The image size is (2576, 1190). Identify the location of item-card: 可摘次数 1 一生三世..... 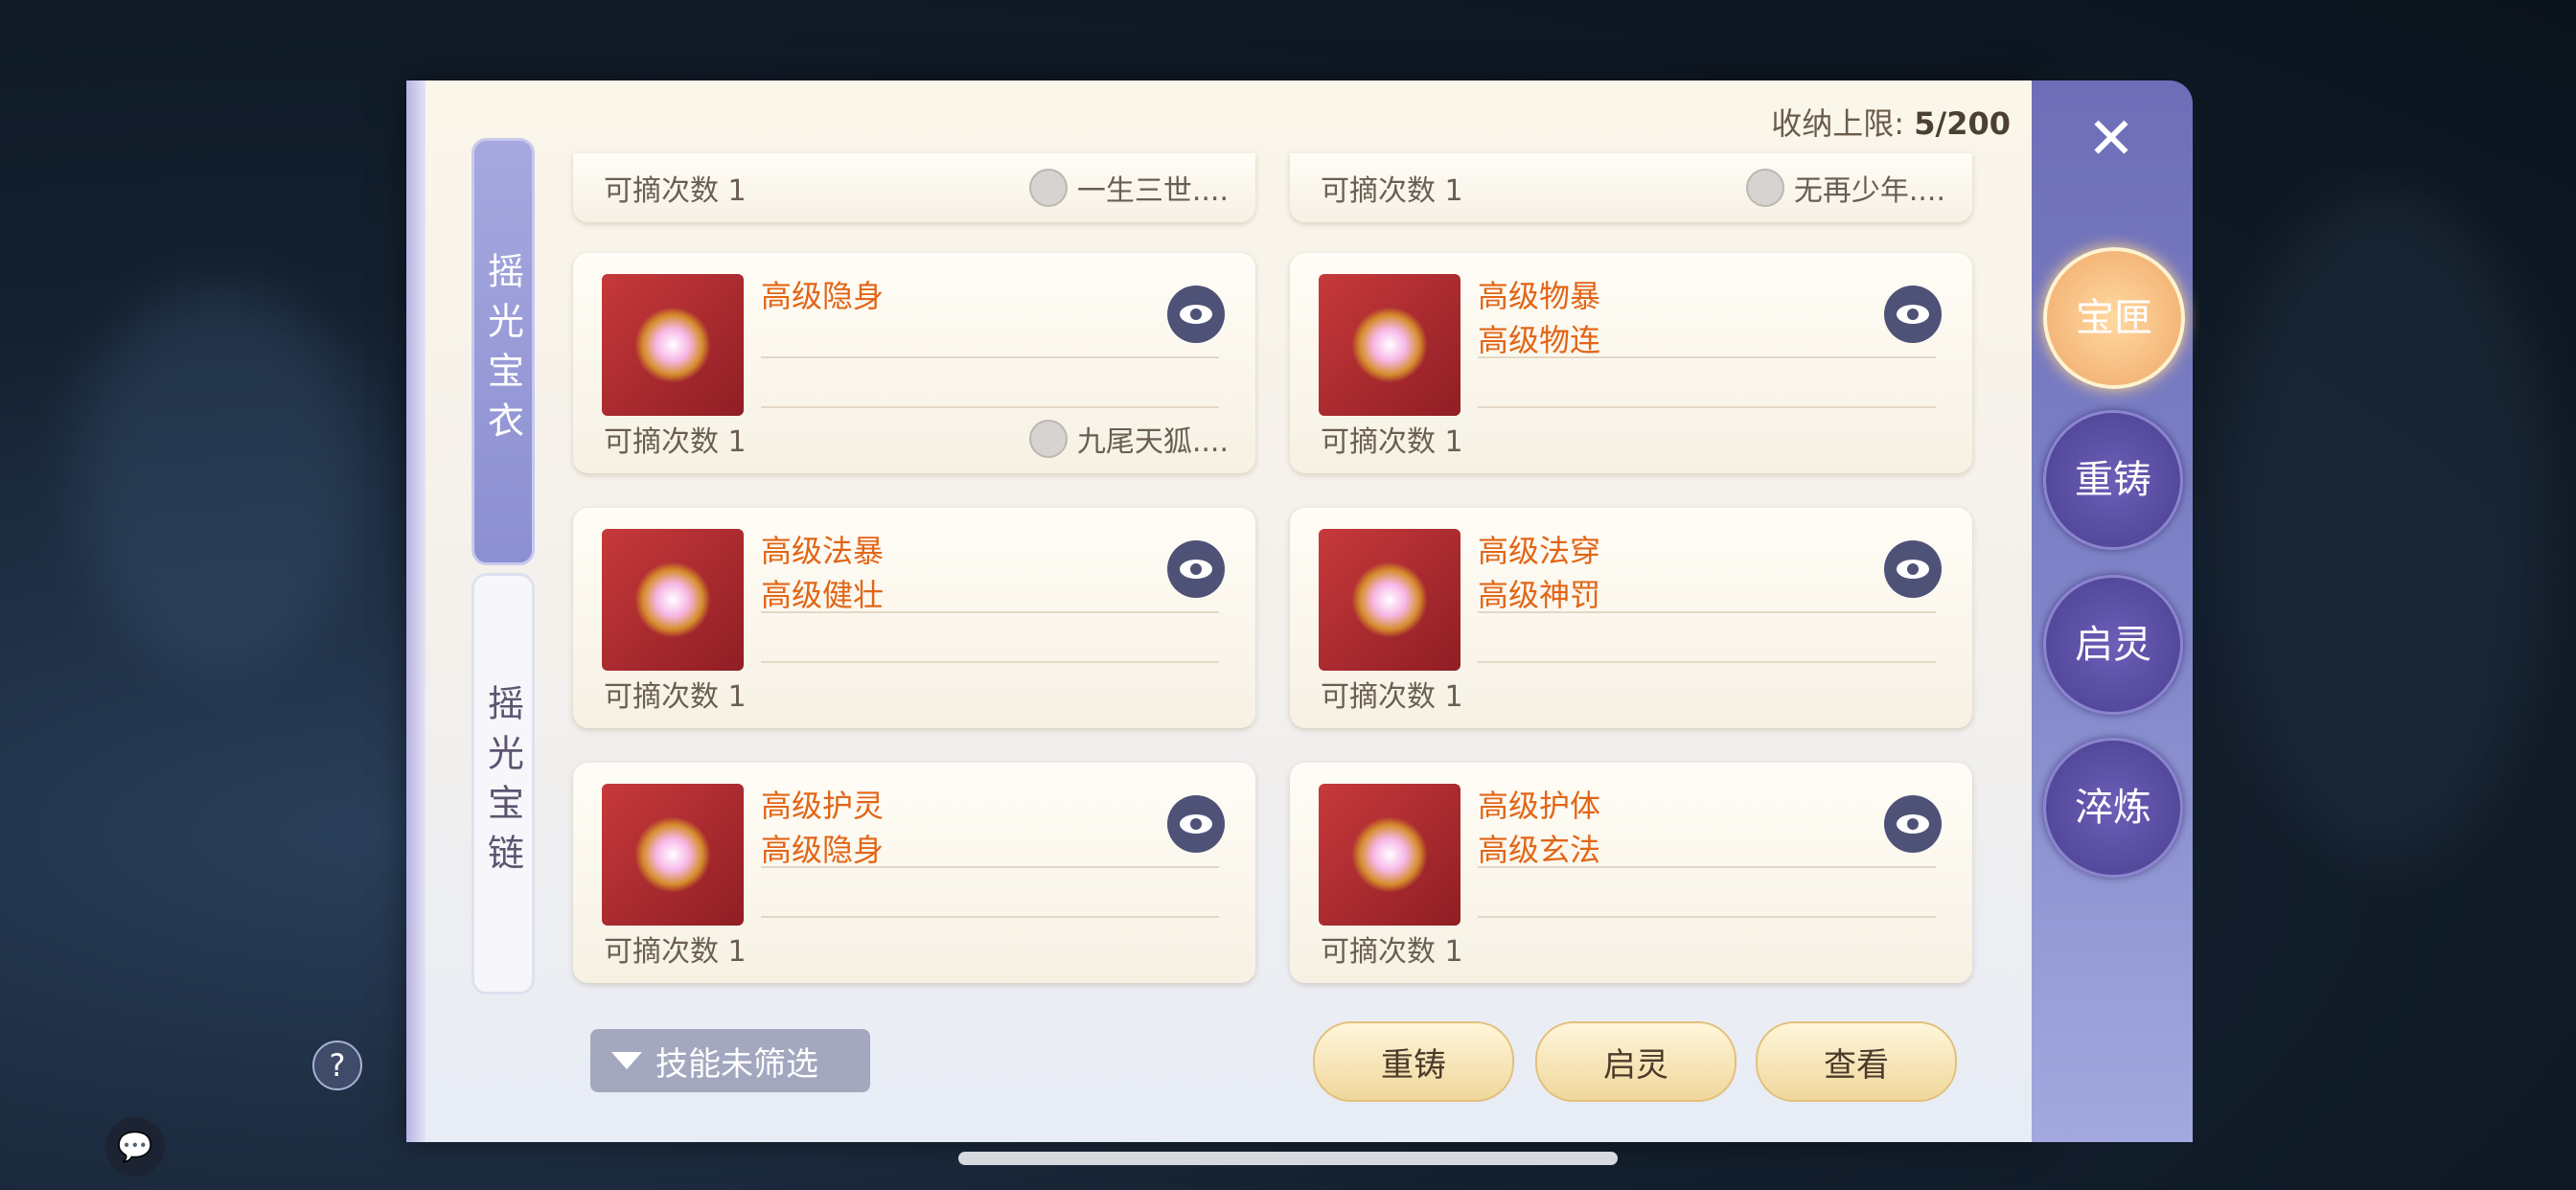
(914, 187).